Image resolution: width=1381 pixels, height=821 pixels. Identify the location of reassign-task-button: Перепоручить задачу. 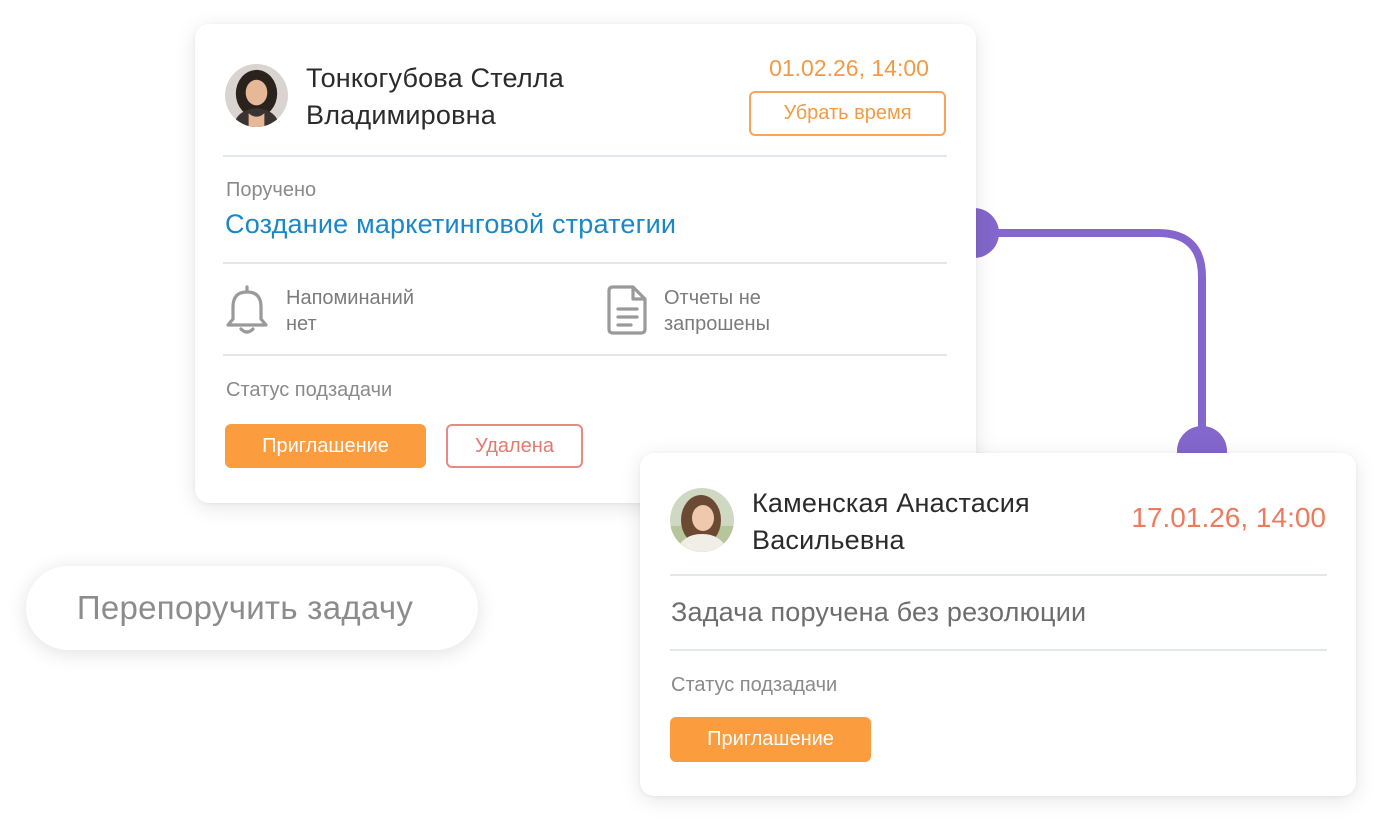
(252, 608).